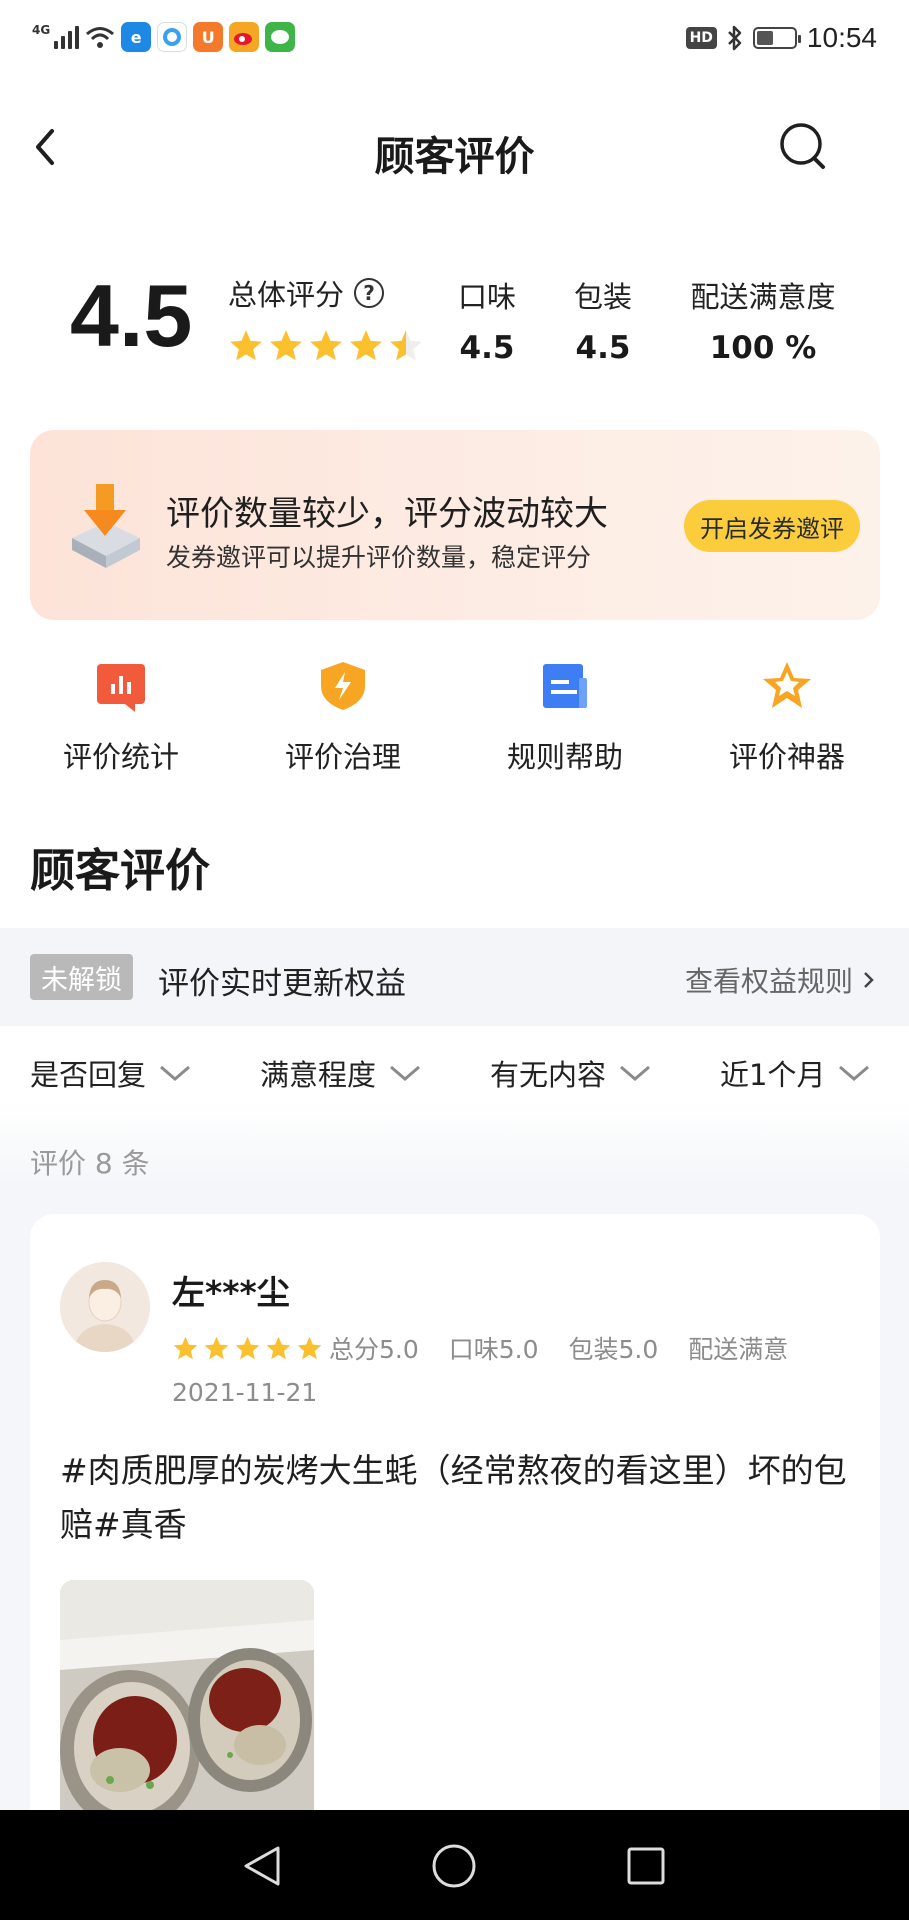 This screenshot has height=1920, width=909. What do you see at coordinates (565, 686) in the screenshot?
I see `document-icon` at bounding box center [565, 686].